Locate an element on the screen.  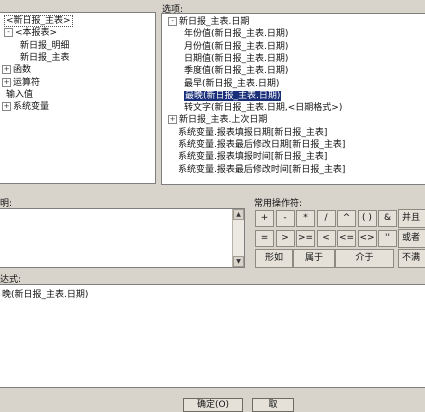
option-item: 系统变量.报表最后修改时间[新日报_主表] is located at coordinates (261, 170).